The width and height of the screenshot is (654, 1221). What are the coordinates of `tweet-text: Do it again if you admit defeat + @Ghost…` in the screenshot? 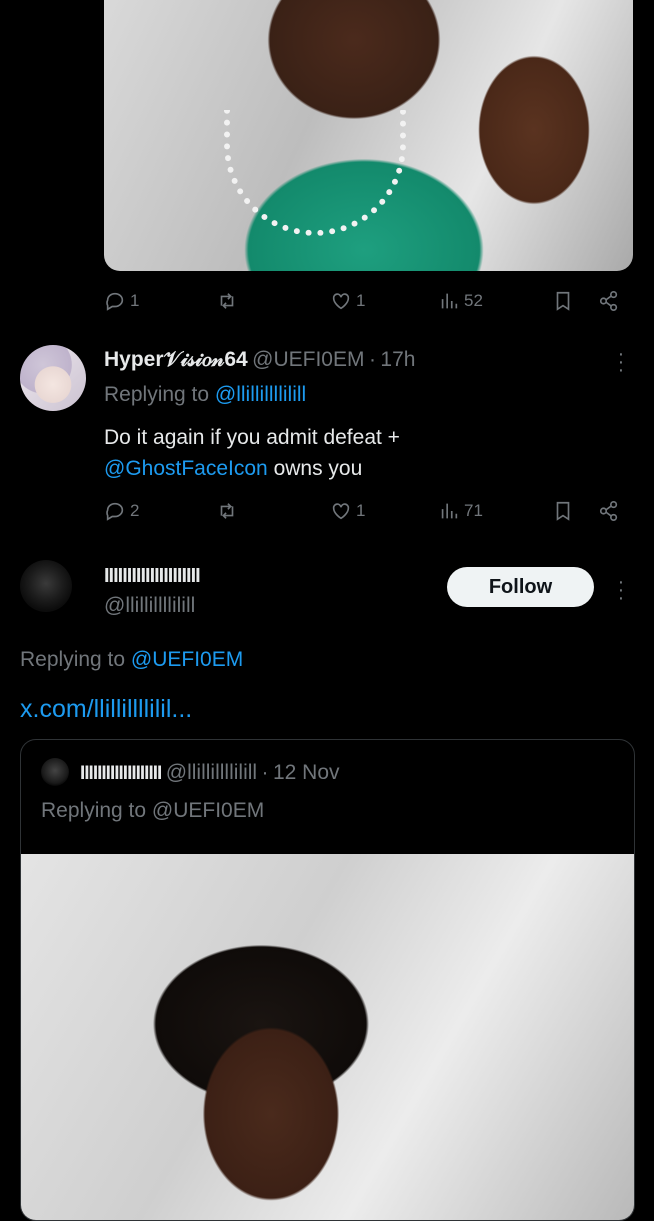 It's located at (252, 453).